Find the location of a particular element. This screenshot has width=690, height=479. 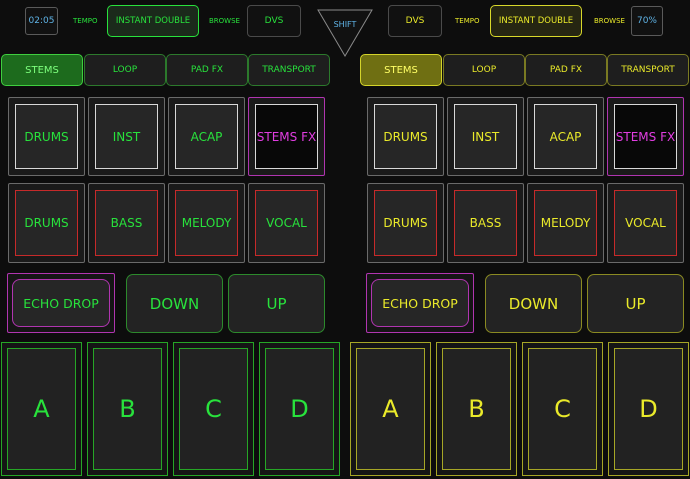

shift-triangle-icon is located at coordinates (345, 33).